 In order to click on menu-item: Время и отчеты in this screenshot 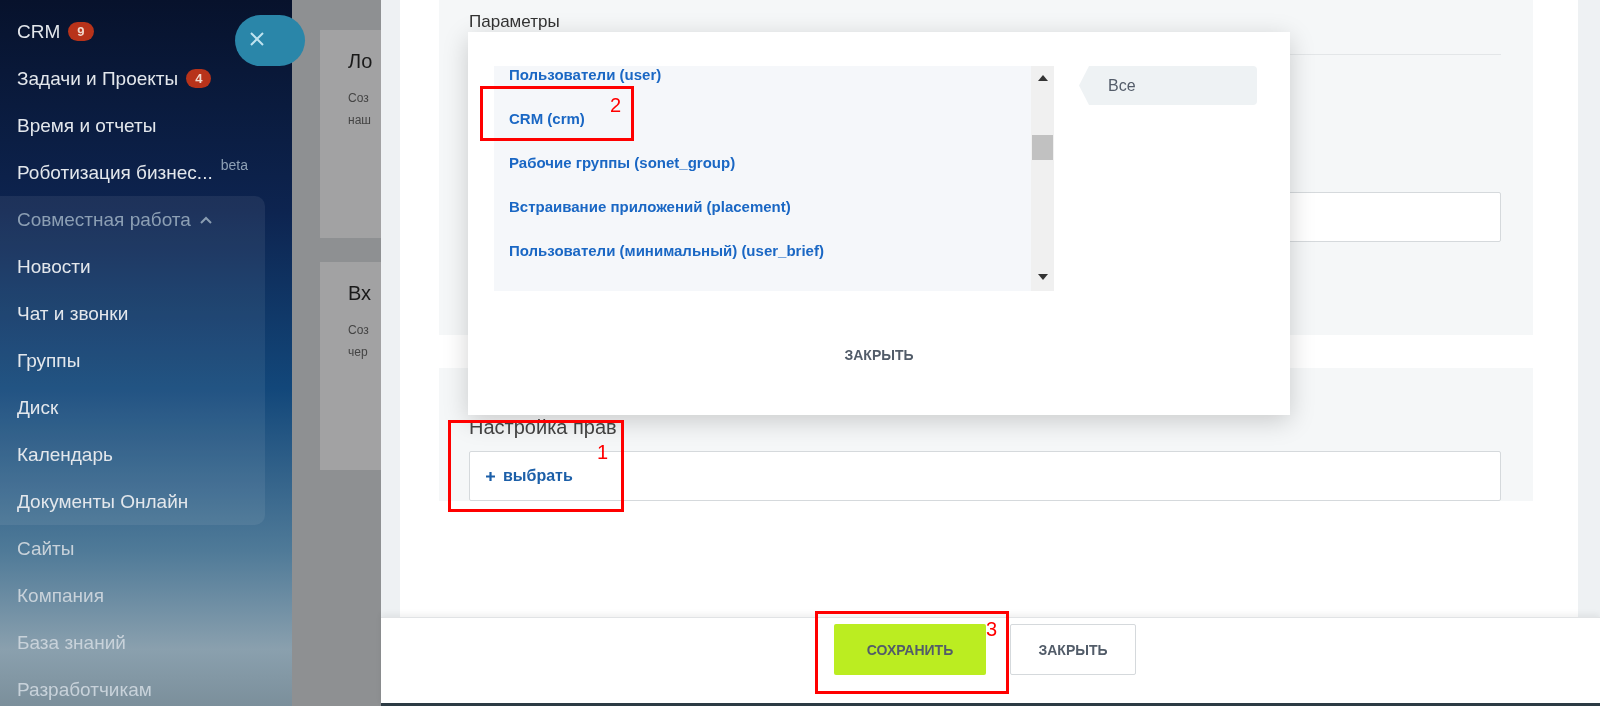, I will do `click(87, 125)`.